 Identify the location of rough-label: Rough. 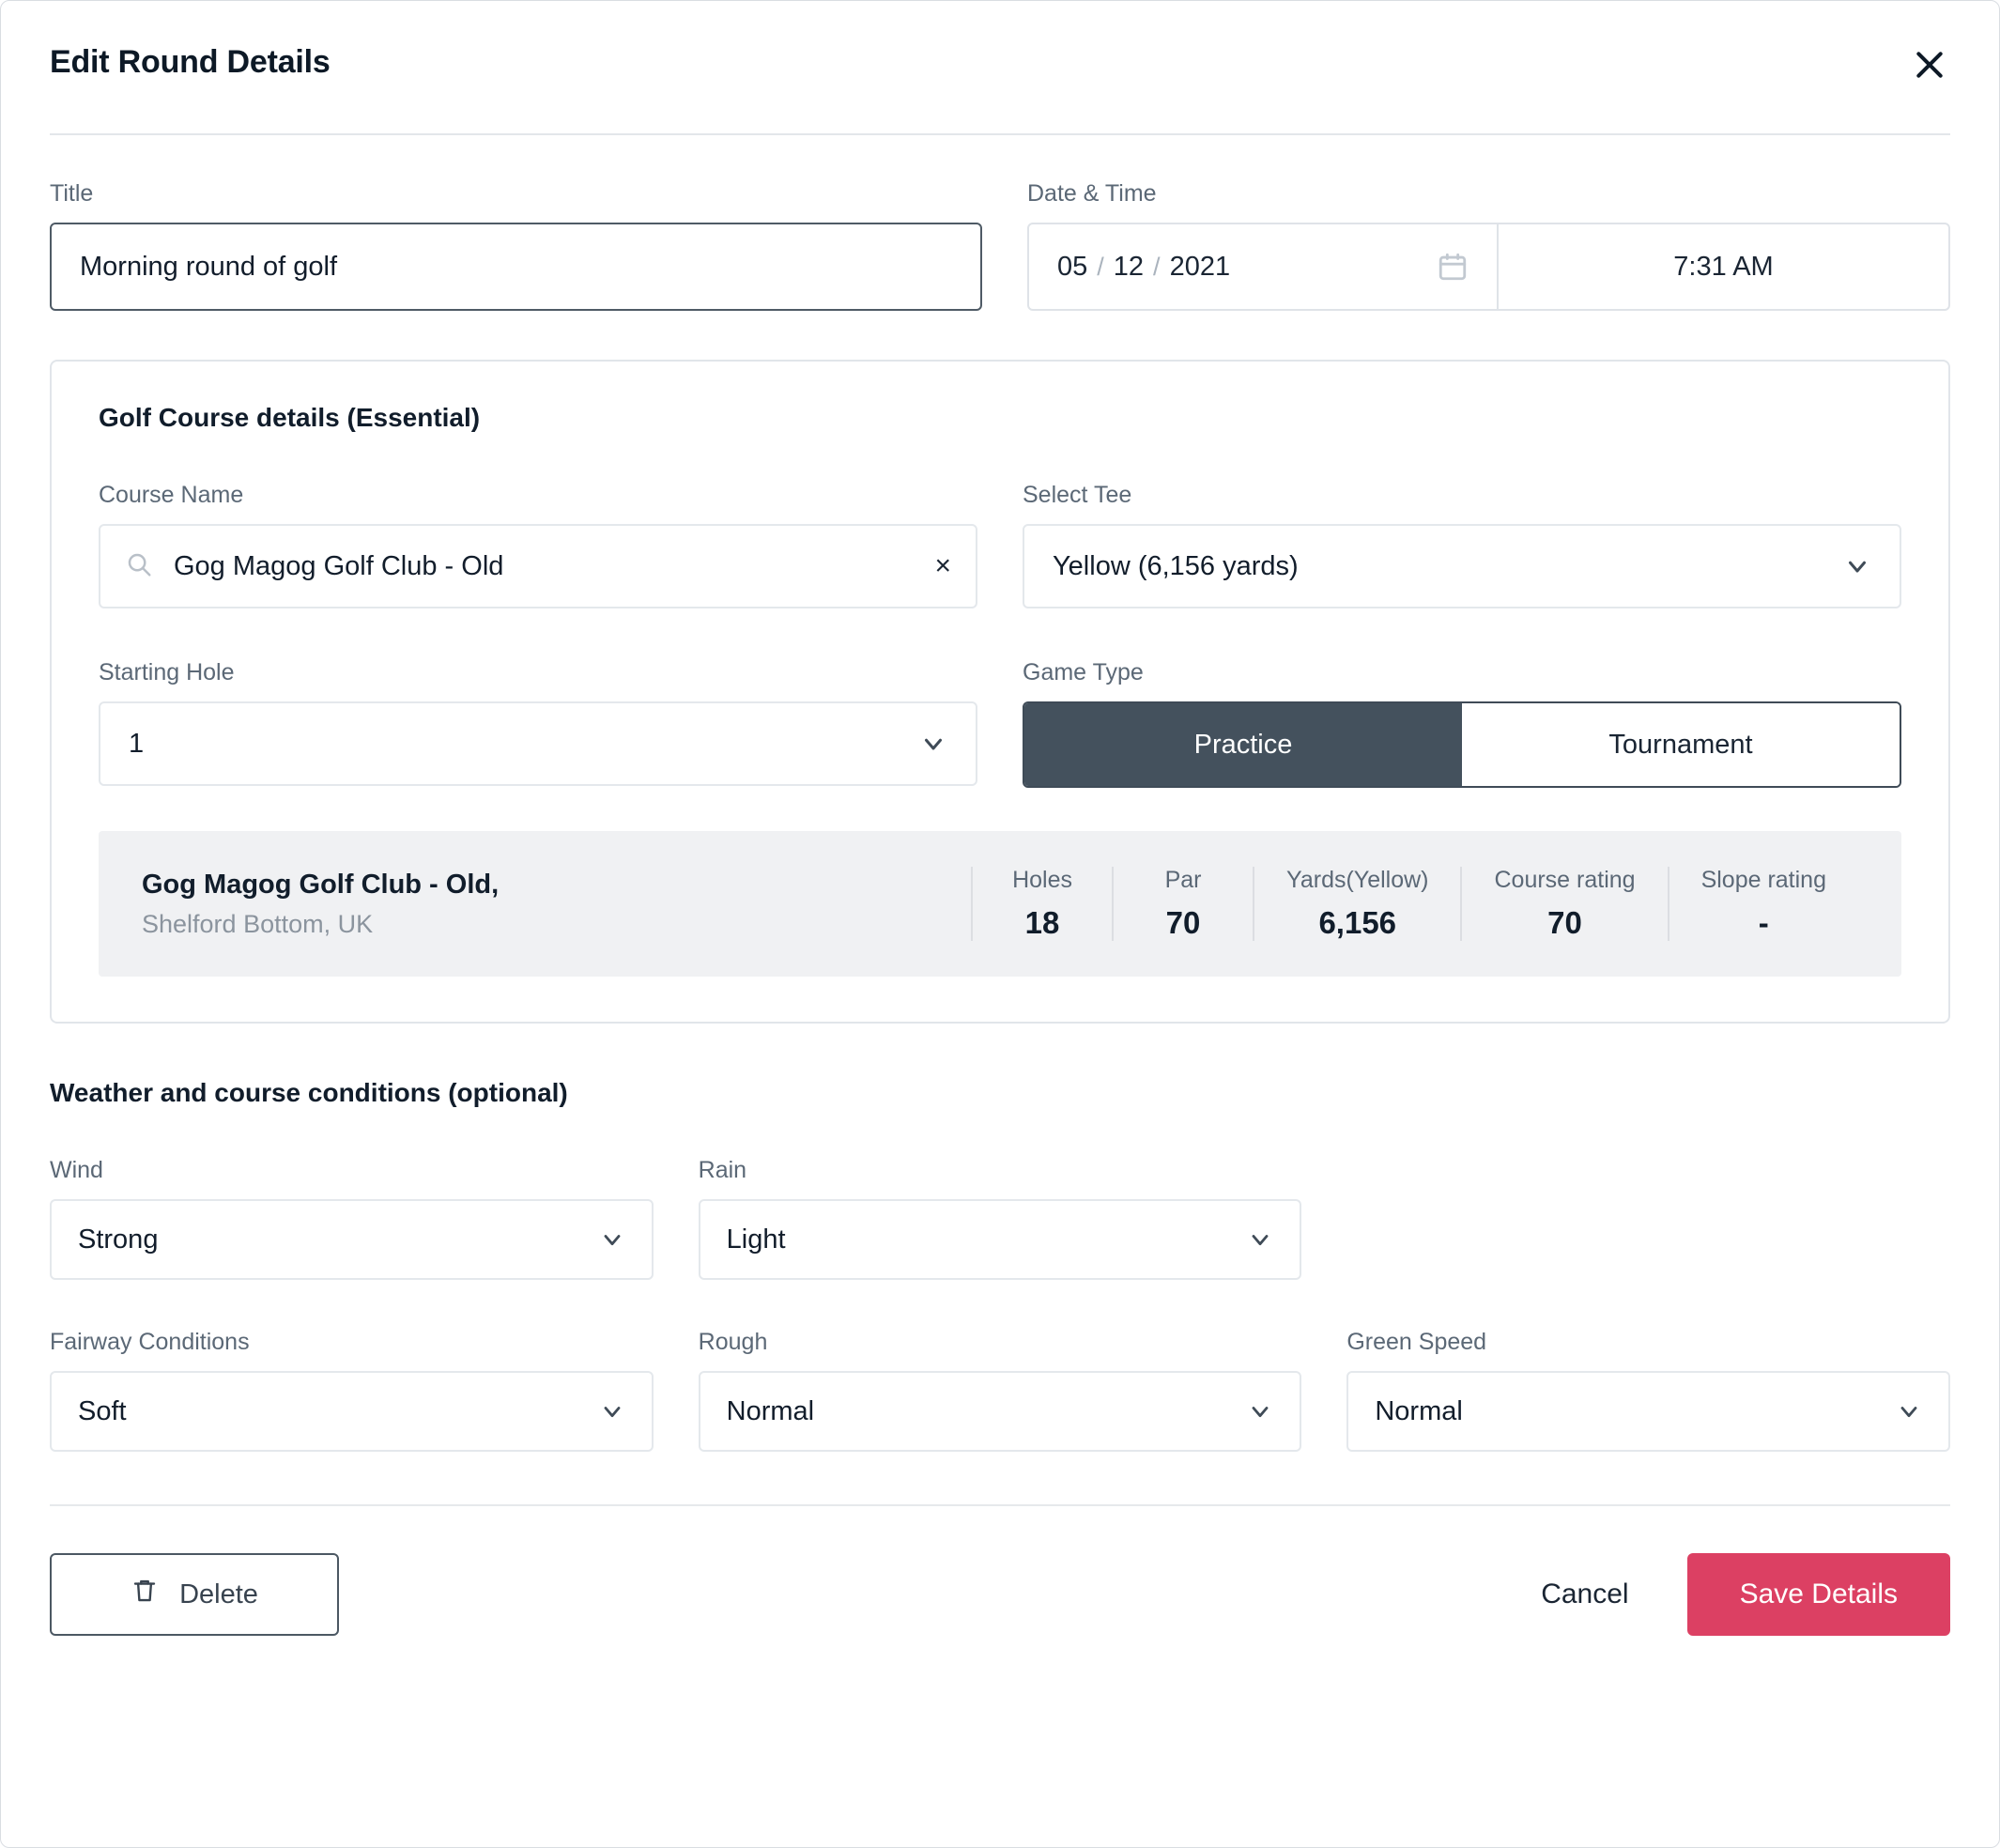
(733, 1342).